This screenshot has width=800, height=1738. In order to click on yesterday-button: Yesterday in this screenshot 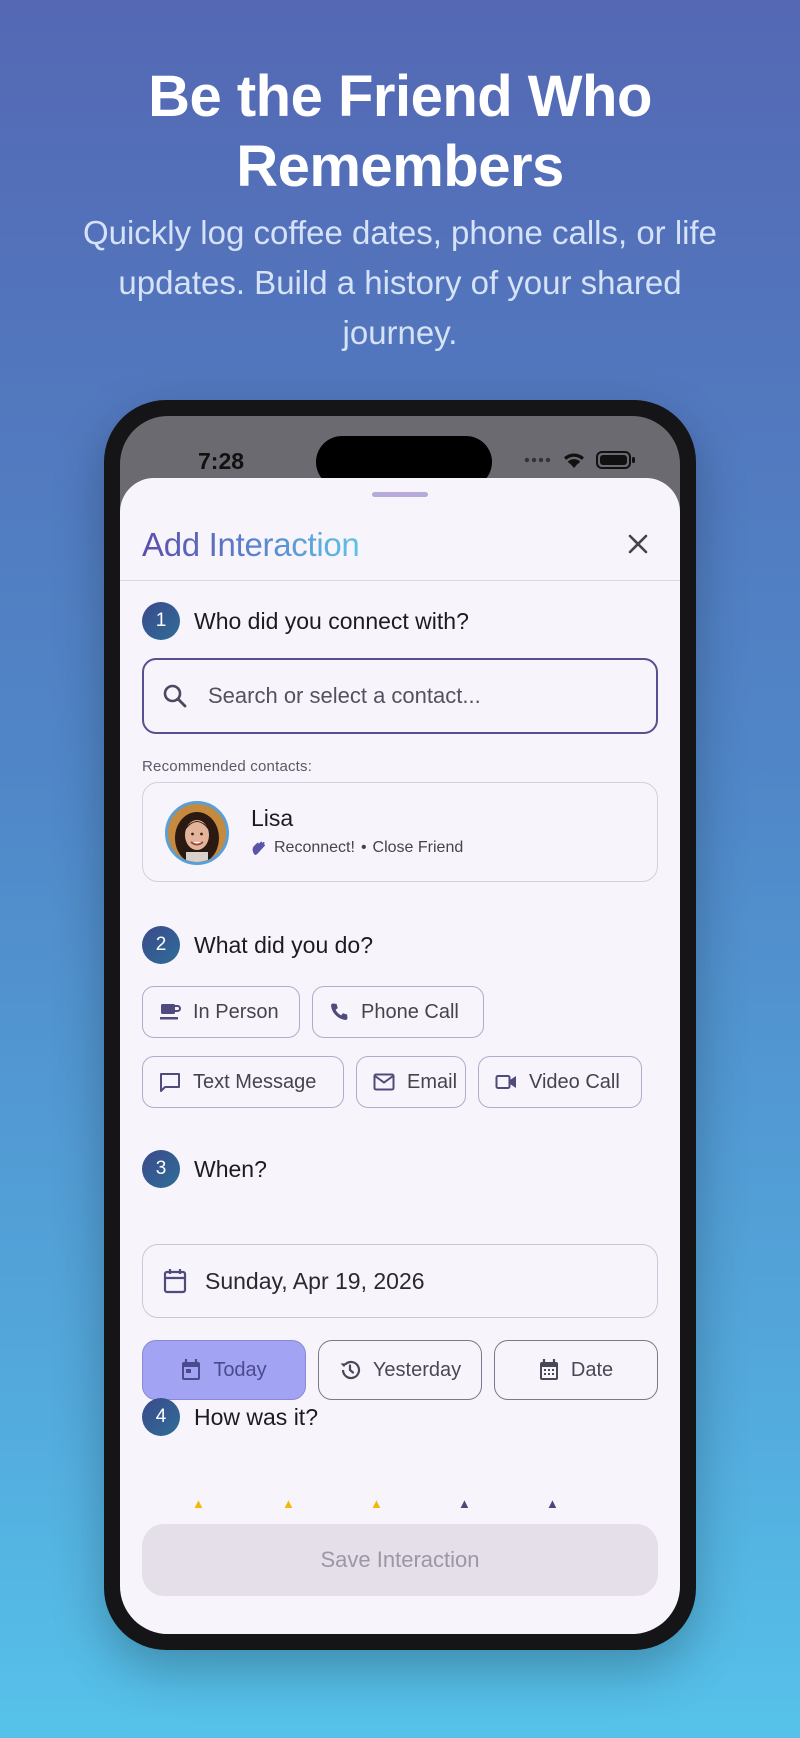, I will do `click(400, 1370)`.